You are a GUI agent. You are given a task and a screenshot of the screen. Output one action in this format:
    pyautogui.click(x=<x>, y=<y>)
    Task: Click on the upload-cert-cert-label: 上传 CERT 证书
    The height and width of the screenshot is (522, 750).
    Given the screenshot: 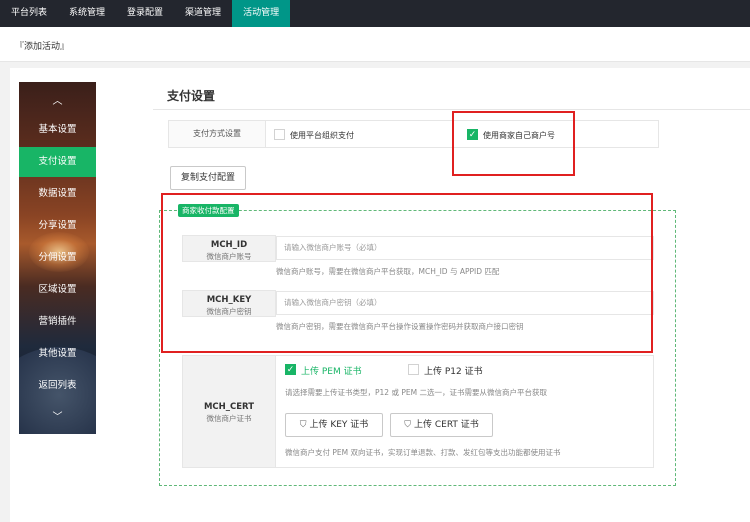 What is the action you would take?
    pyautogui.click(x=446, y=425)
    